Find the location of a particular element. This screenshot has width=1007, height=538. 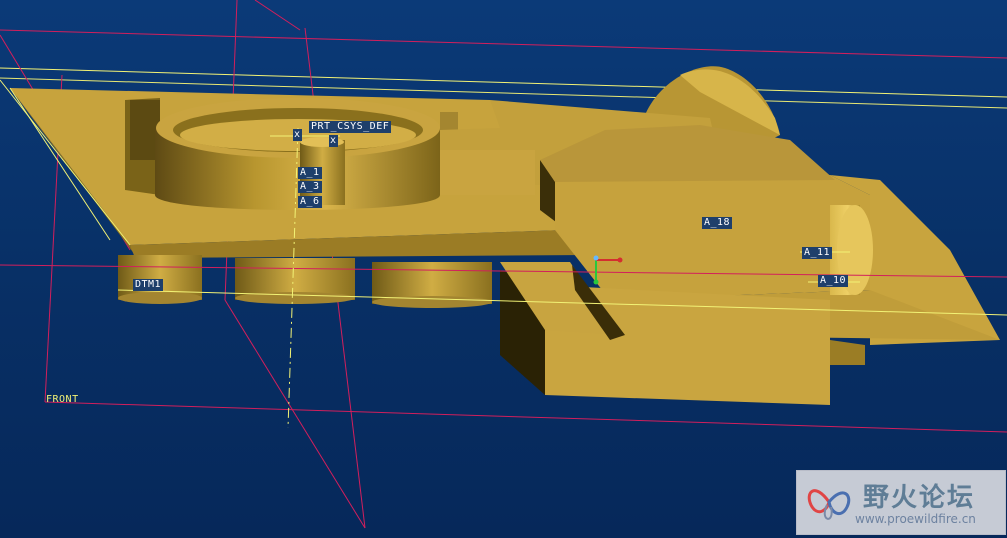

forum-watermark: 野火论坛 www.proewildfire.cn is located at coordinates (901, 502).